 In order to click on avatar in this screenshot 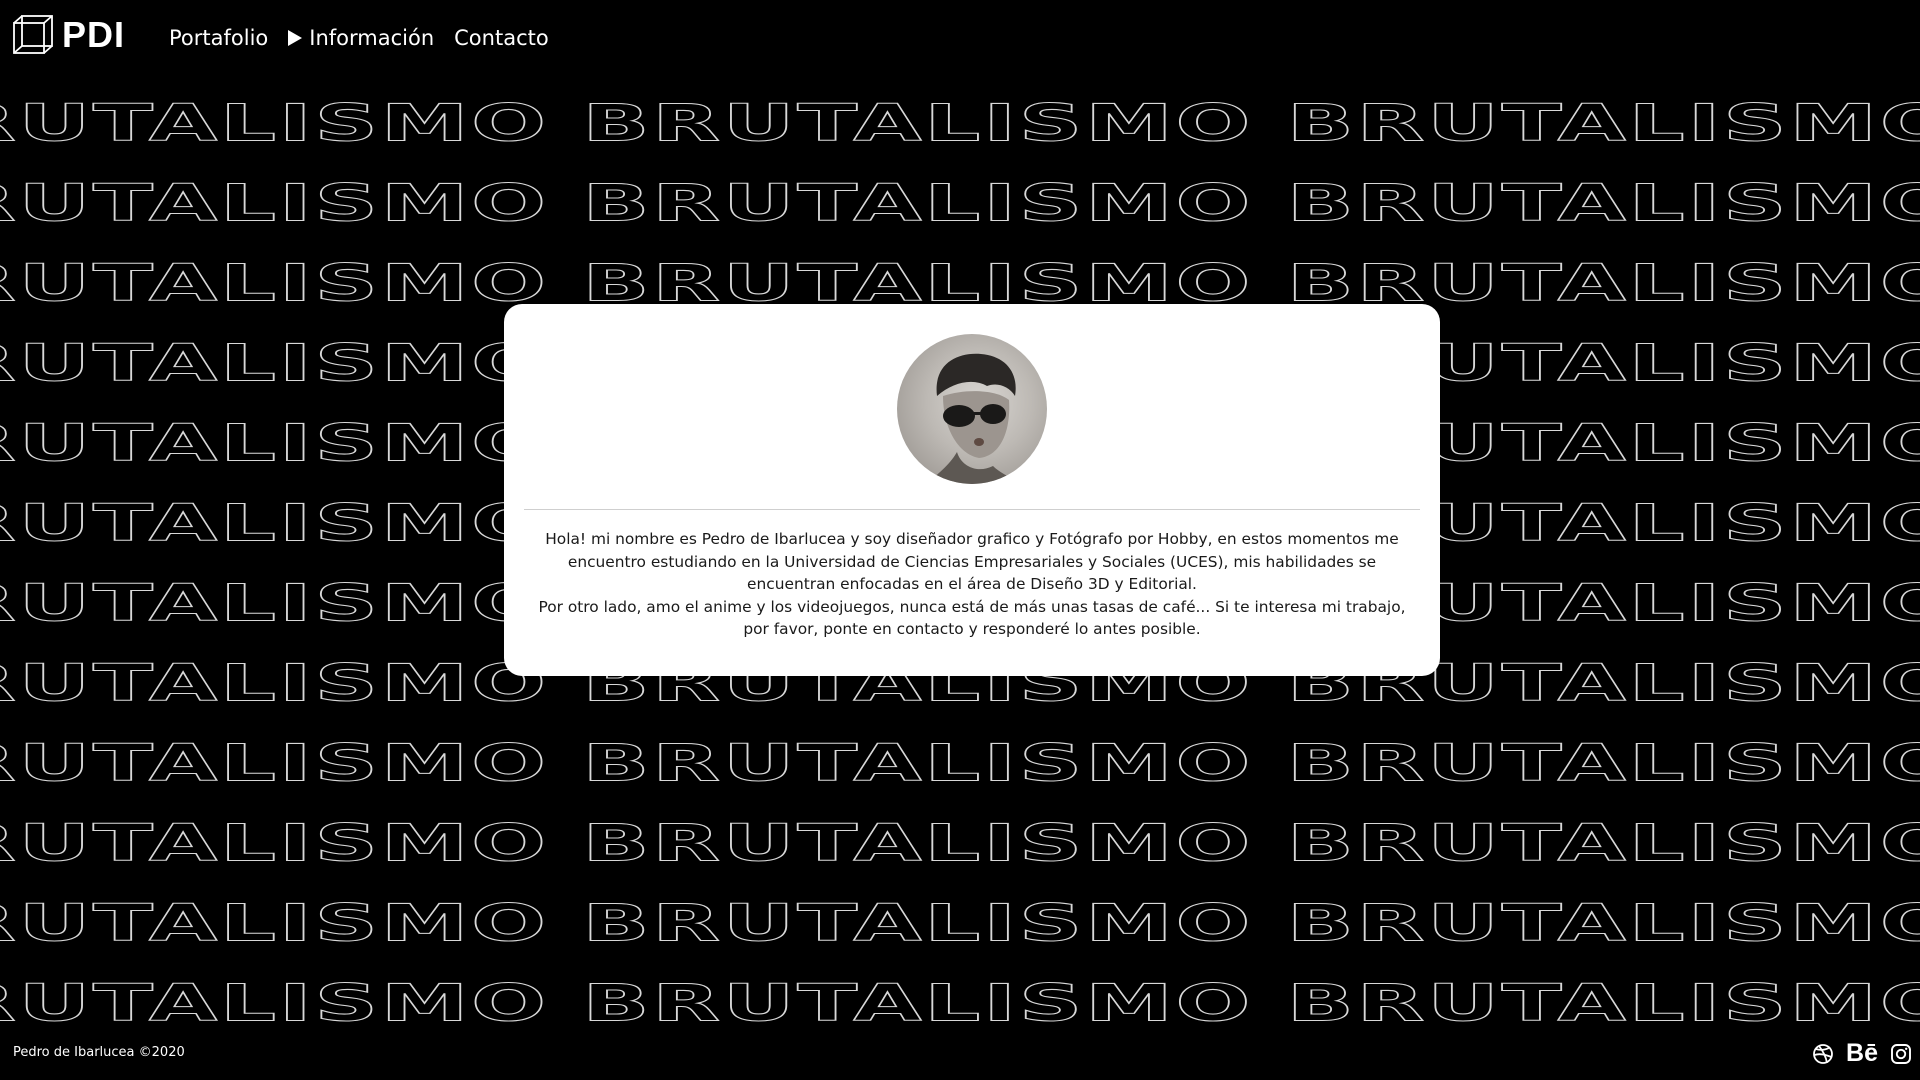, I will do `click(972, 409)`.